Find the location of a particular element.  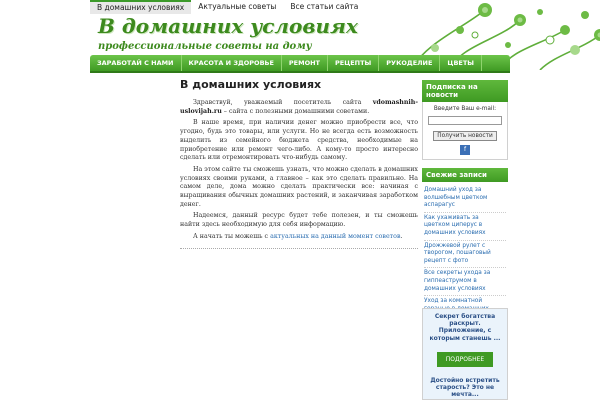

menu-earn: ЗАРАБОТАЙ С НАМИ is located at coordinates (136, 63).